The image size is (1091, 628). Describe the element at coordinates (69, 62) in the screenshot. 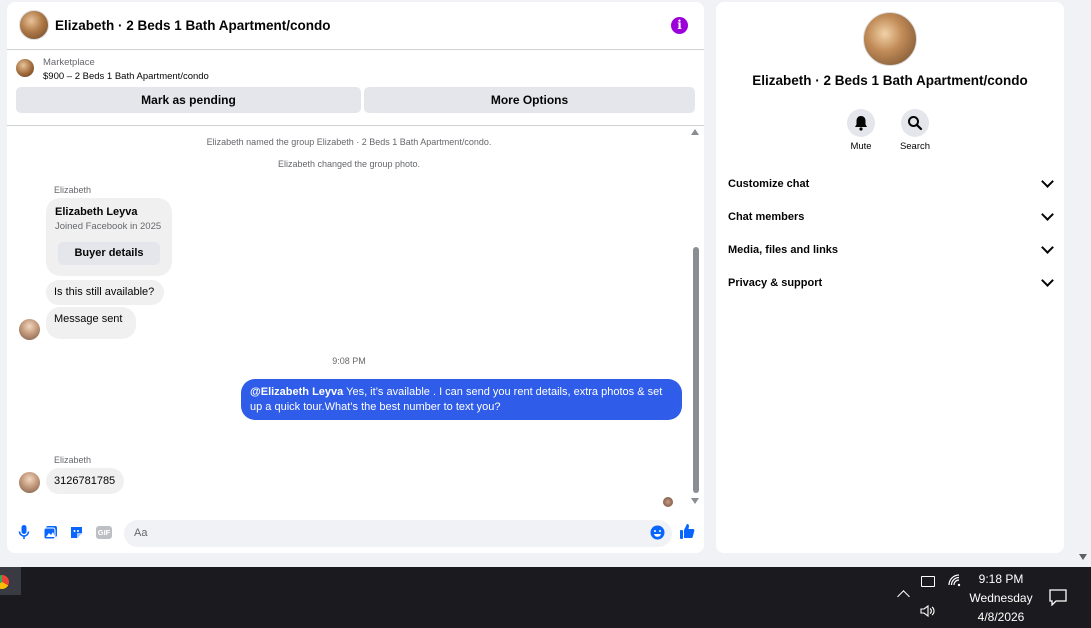

I see `marketplace-label: Marketplace` at that location.